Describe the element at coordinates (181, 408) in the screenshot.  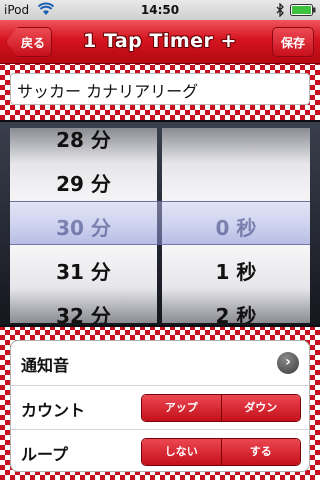
I see `count-up-segment: アップ` at that location.